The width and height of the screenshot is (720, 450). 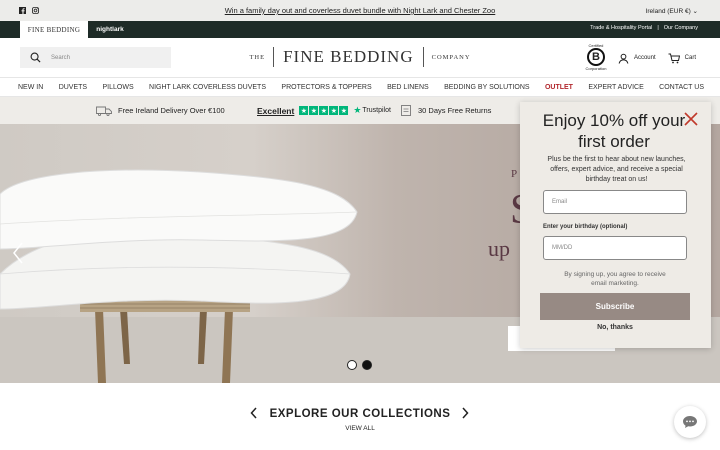 I want to click on trustpilot-stars: ★ ★ ★ ★ ★, so click(x=324, y=110).